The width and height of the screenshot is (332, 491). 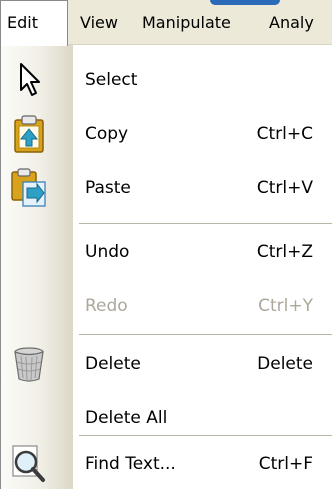 I want to click on menu-item-select: Select, so click(x=166, y=80).